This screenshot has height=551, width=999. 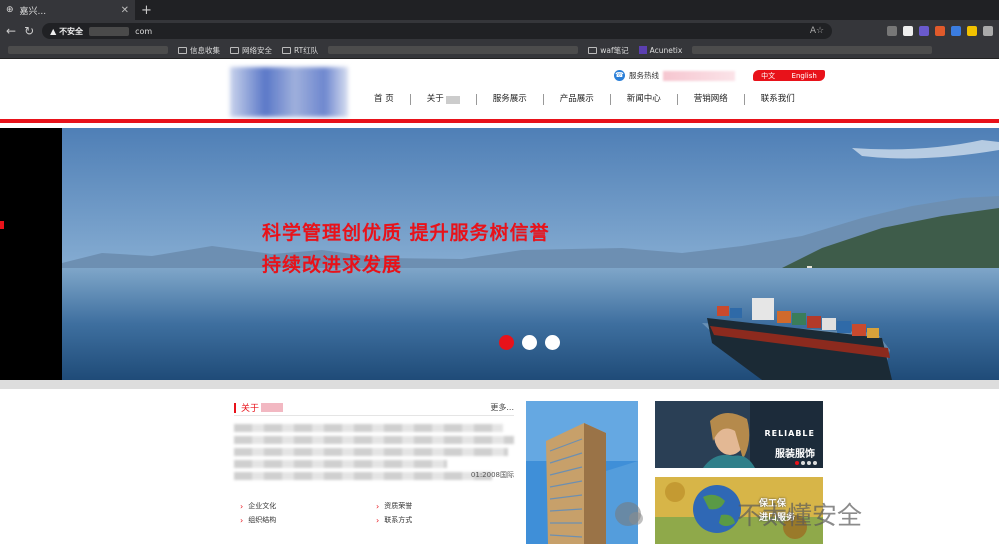 I want to click on not-secure-label: ▲ 不安全, so click(x=67, y=31).